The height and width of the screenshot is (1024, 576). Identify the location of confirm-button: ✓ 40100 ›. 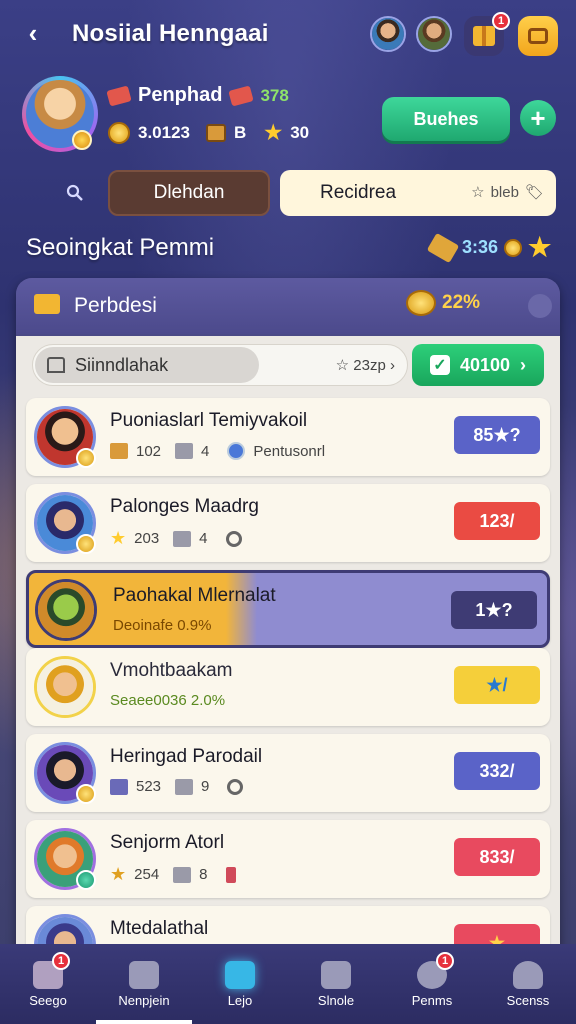
(478, 365).